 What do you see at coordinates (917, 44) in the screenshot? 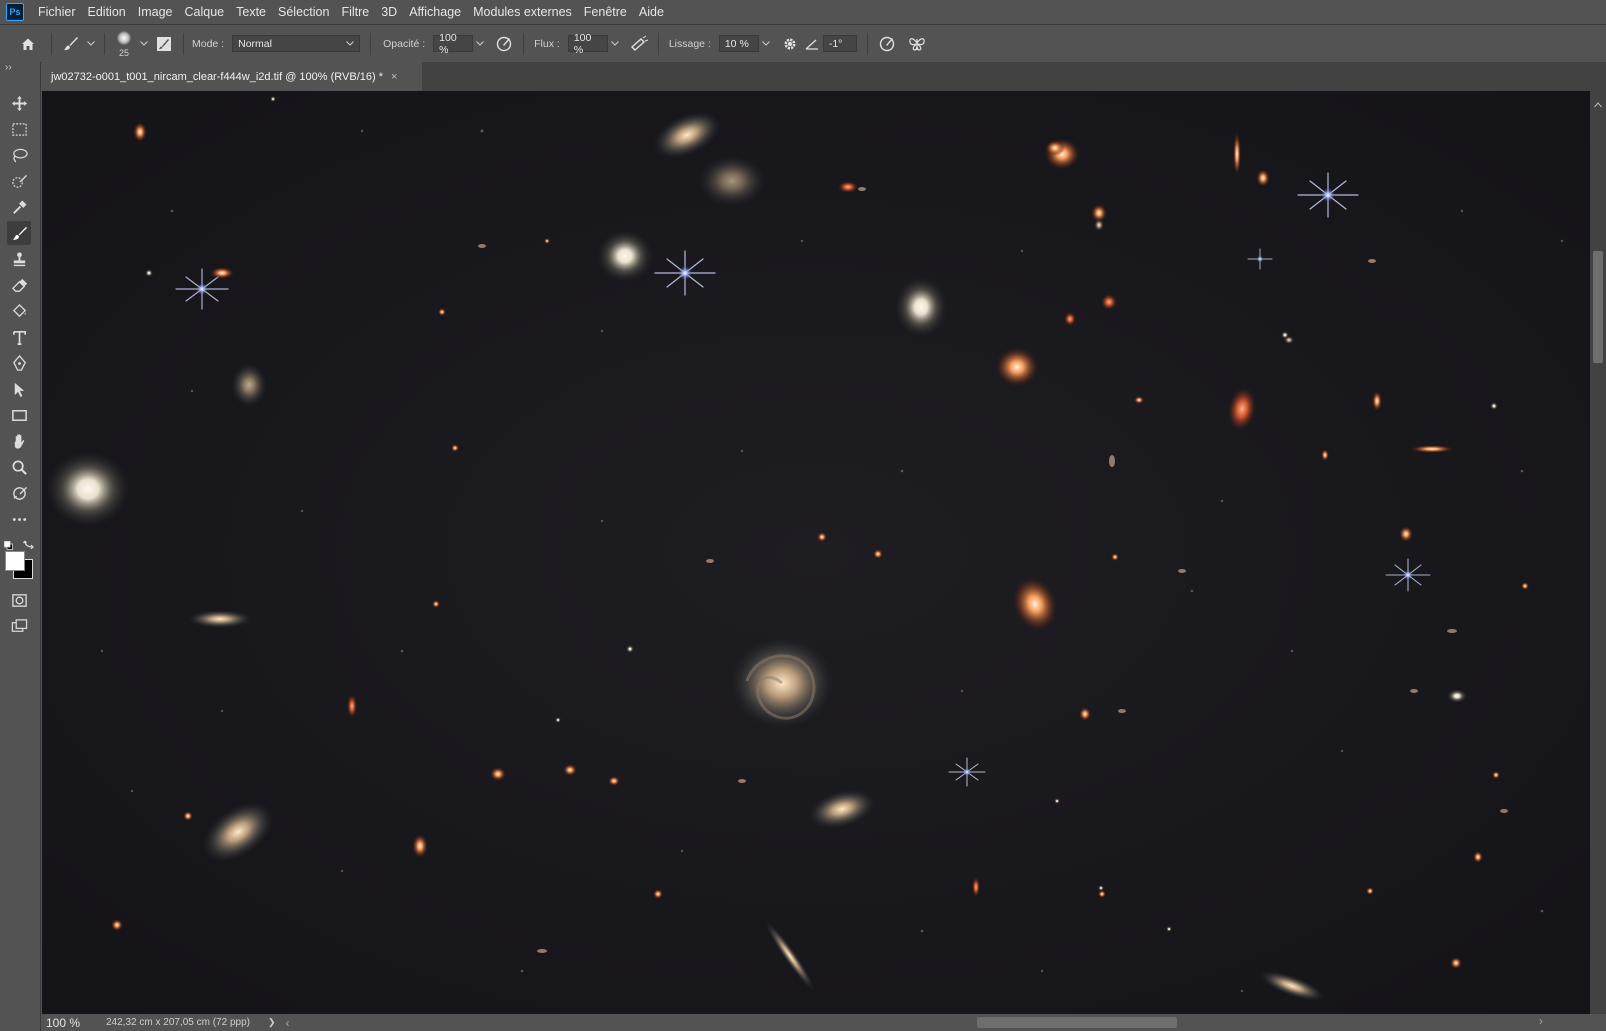
I see `symmetry-butterfly-icon` at bounding box center [917, 44].